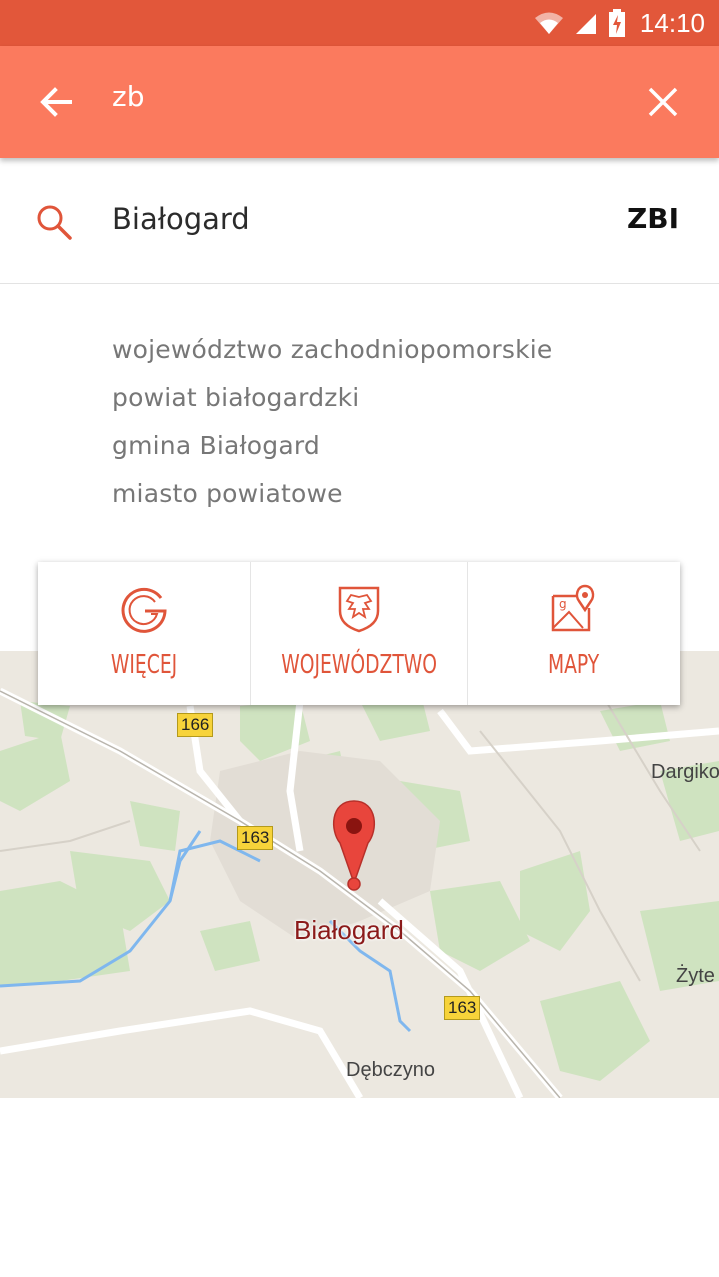  Describe the element at coordinates (236, 397) in the screenshot. I see `detail-county: powiat białogardzki` at that location.